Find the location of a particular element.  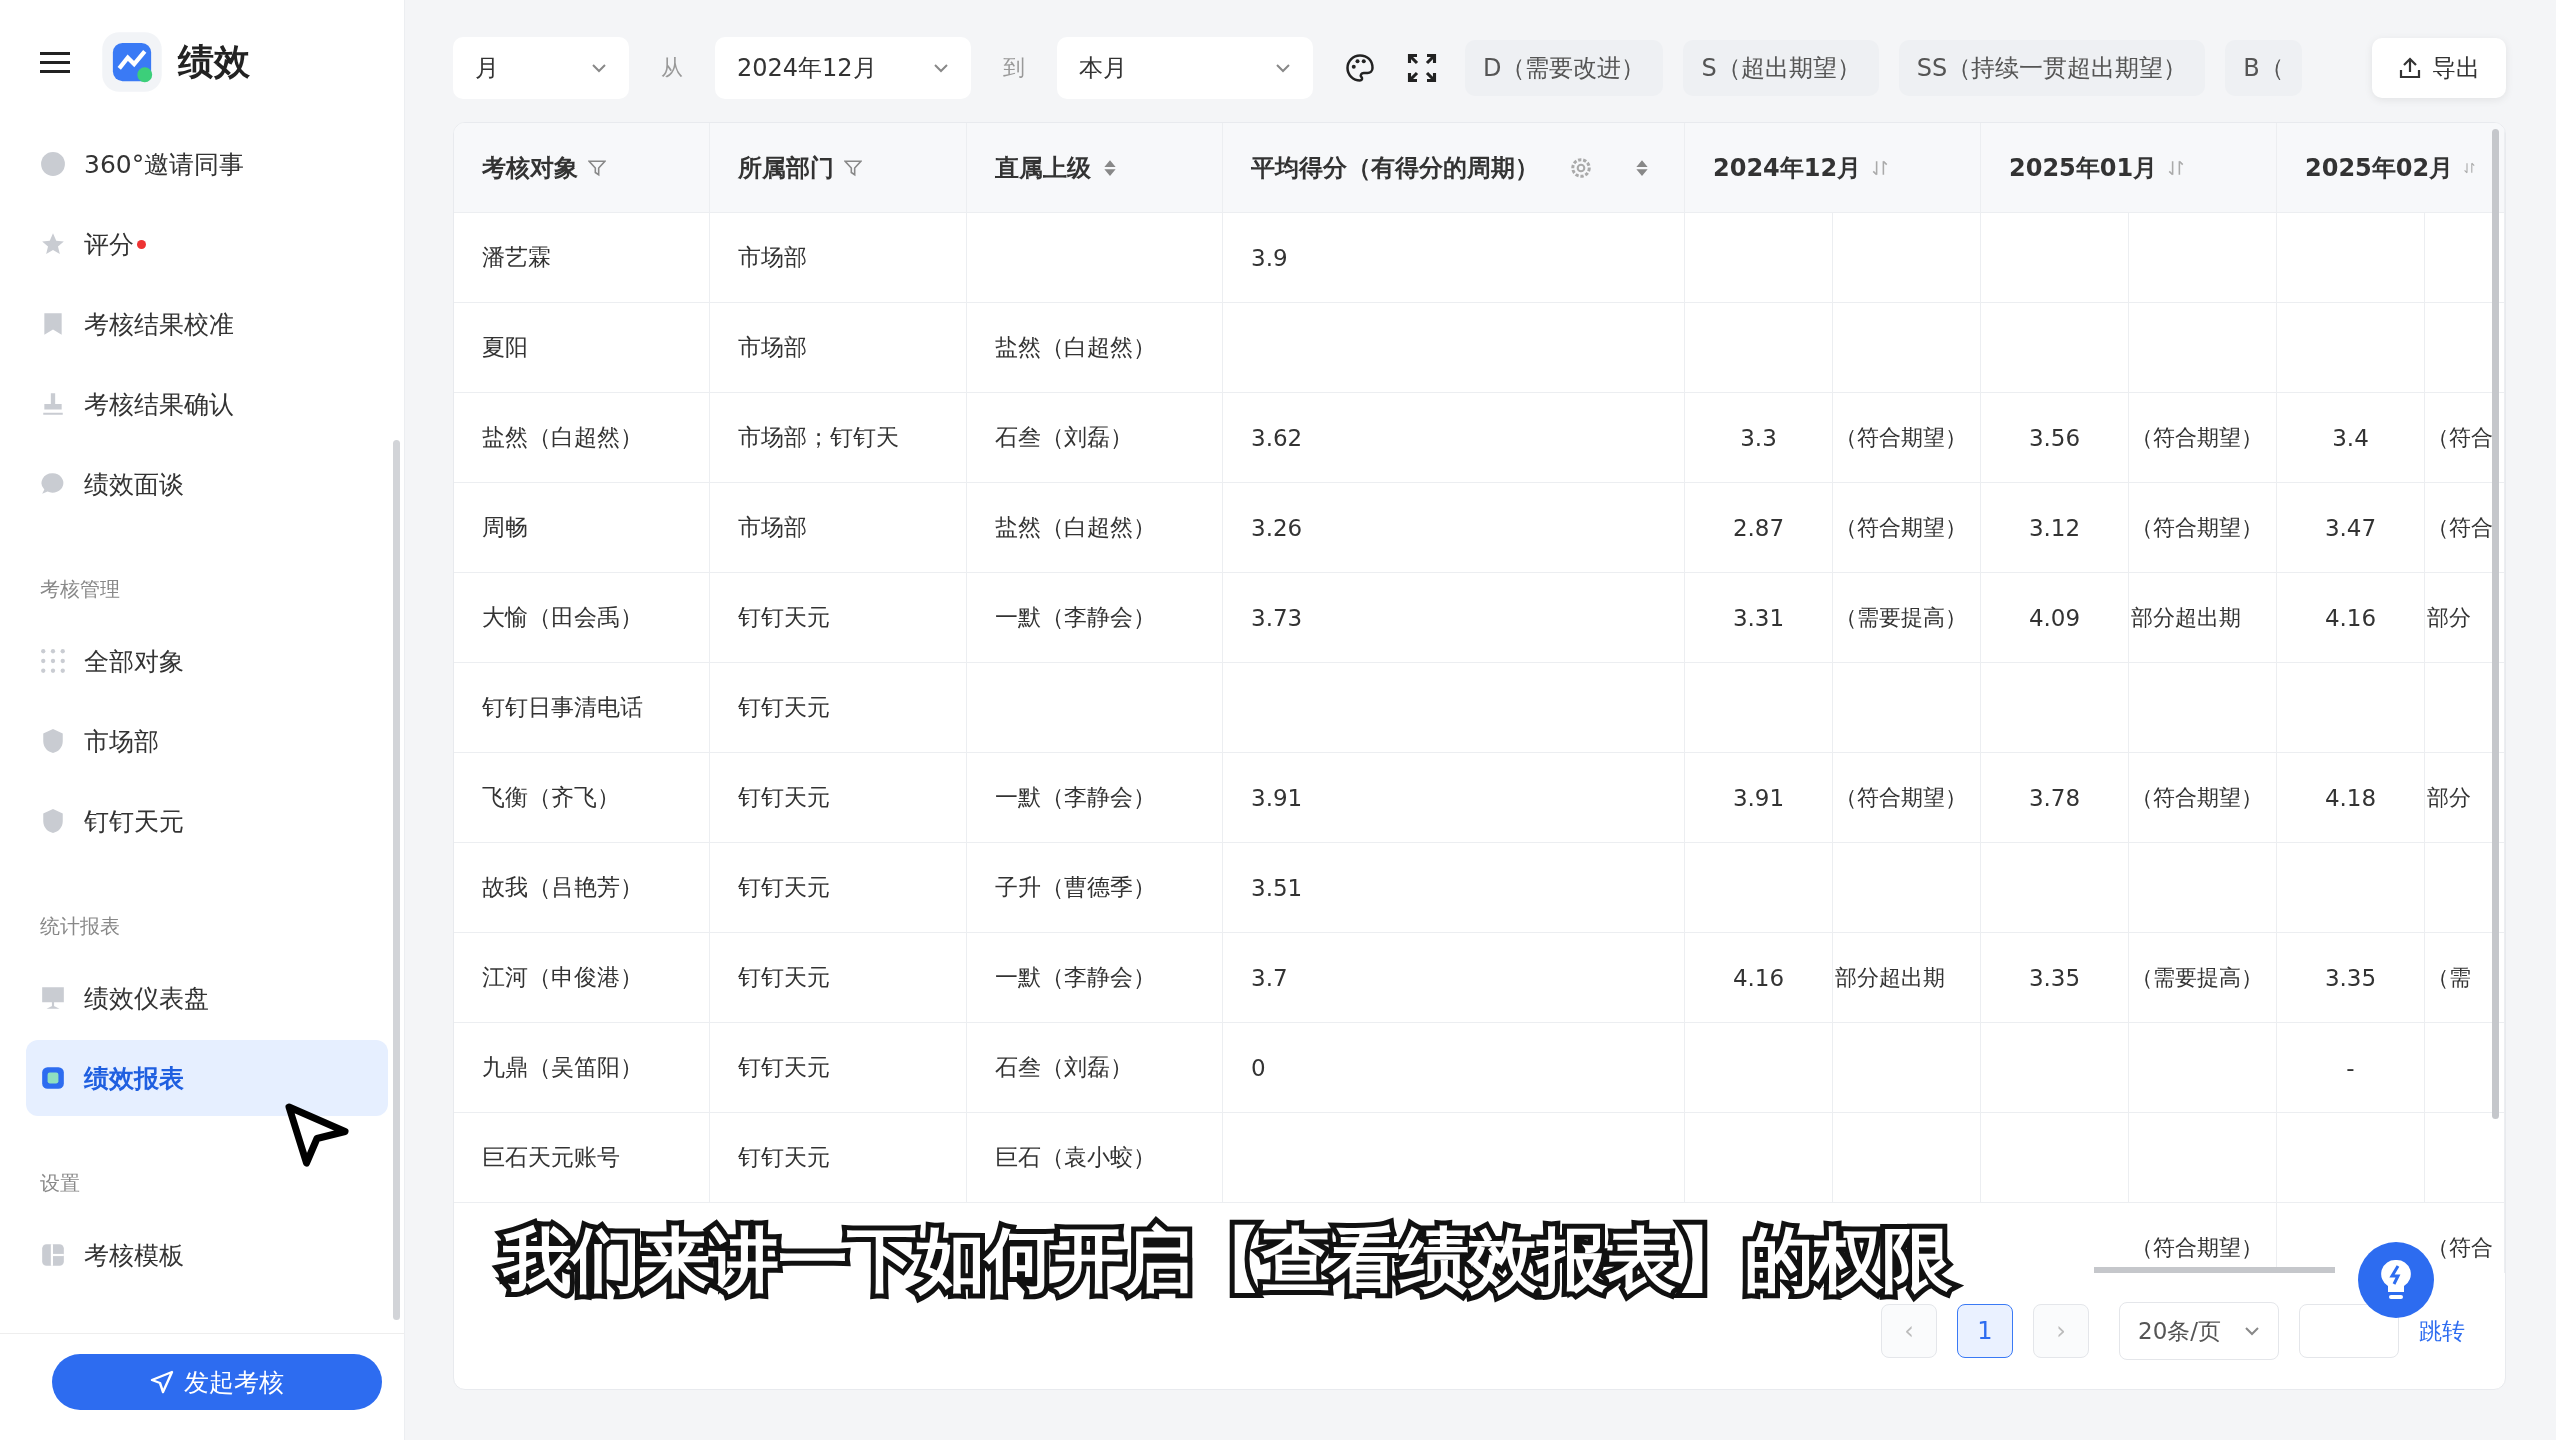

nav-label: 全部对象 is located at coordinates (134, 661).